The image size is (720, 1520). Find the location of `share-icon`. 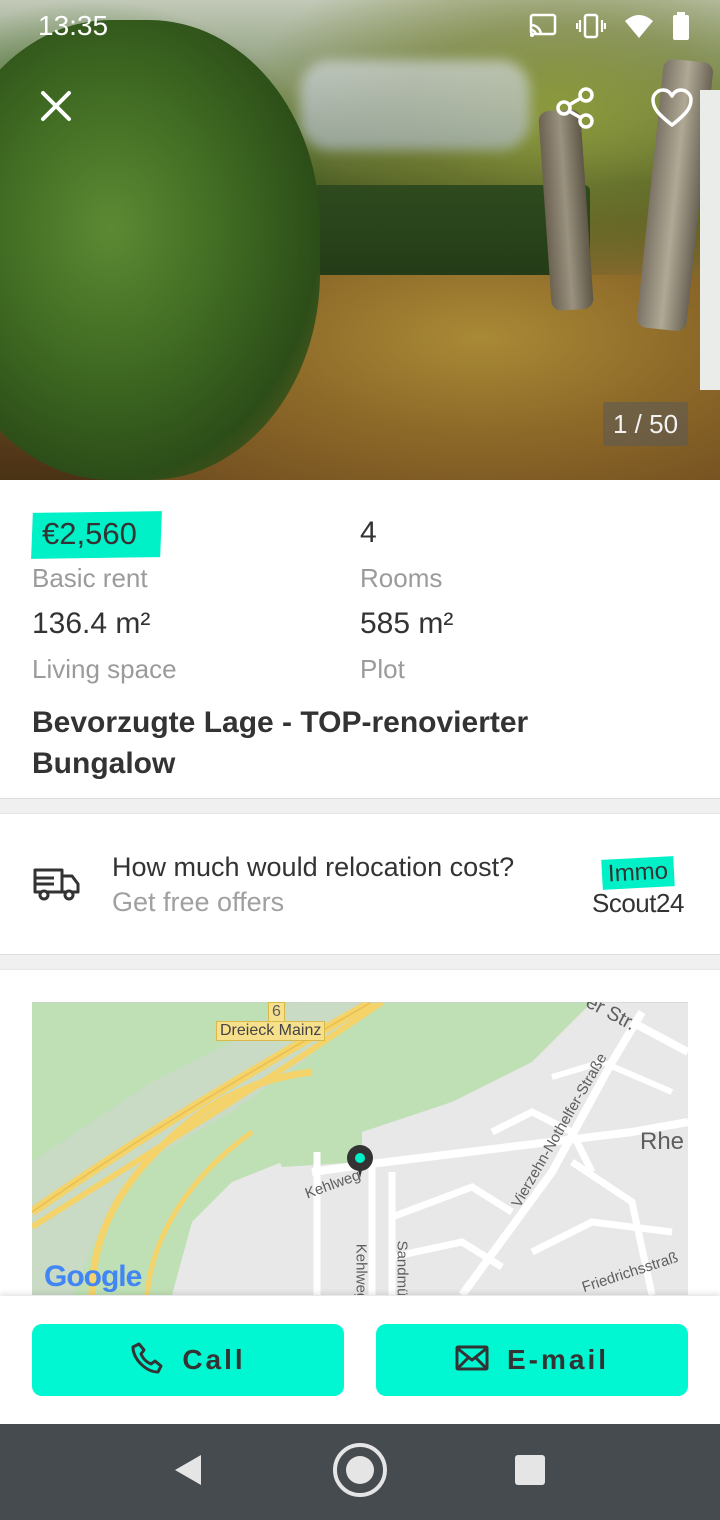

share-icon is located at coordinates (576, 110).